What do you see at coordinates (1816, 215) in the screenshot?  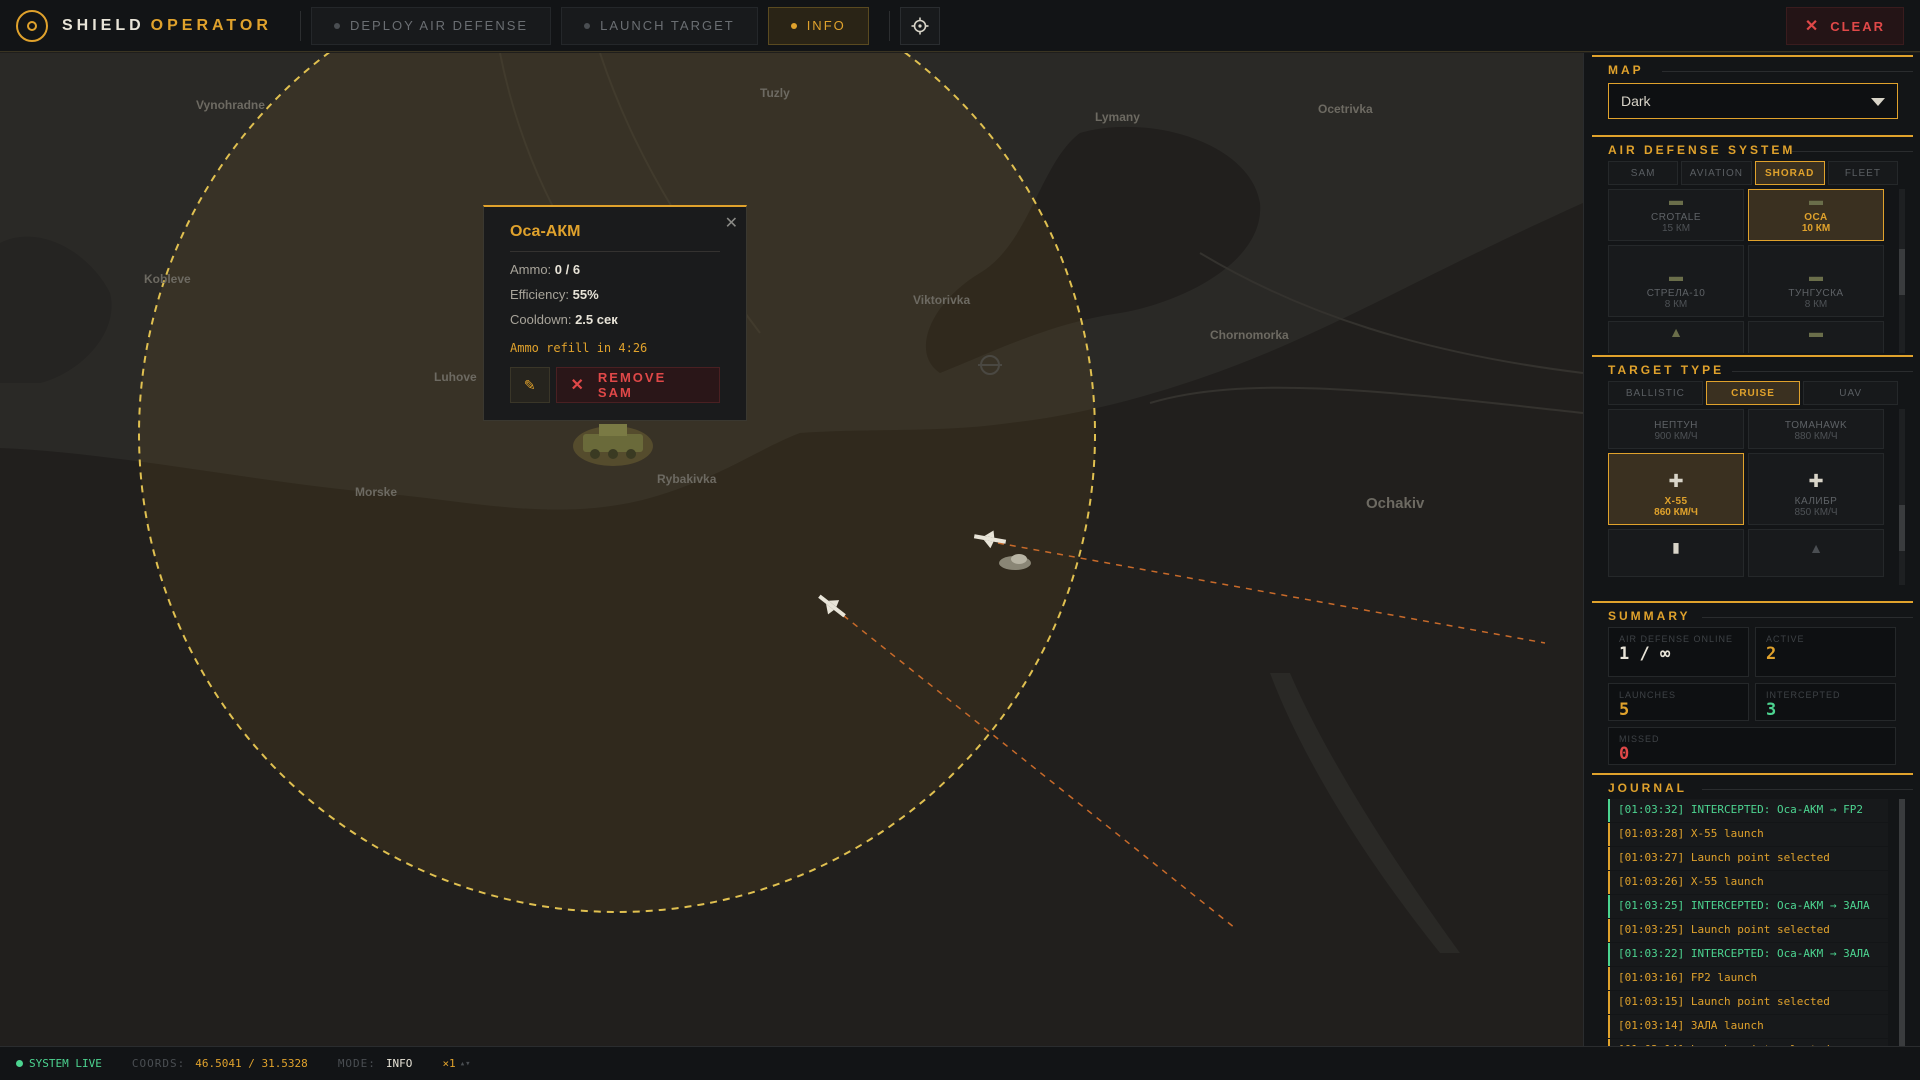 I see `ads-card-osa: ▬ ОСА 10 КМ` at bounding box center [1816, 215].